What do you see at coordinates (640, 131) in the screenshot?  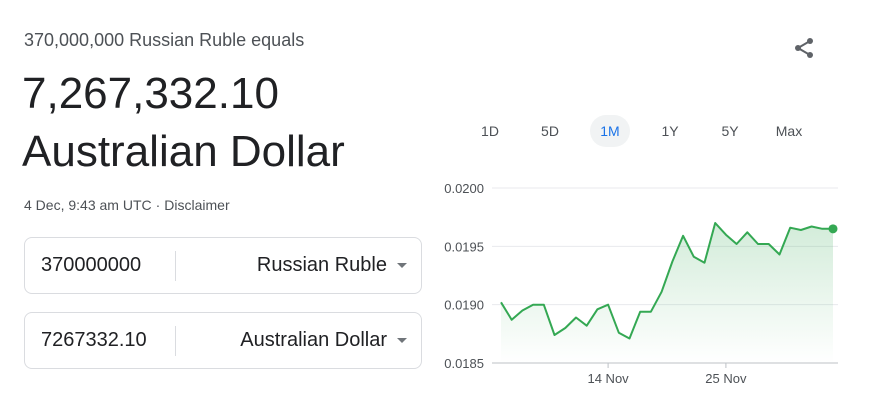 I see `time-range-tabs: 1D 5D 1M 1Y 5Y Max` at bounding box center [640, 131].